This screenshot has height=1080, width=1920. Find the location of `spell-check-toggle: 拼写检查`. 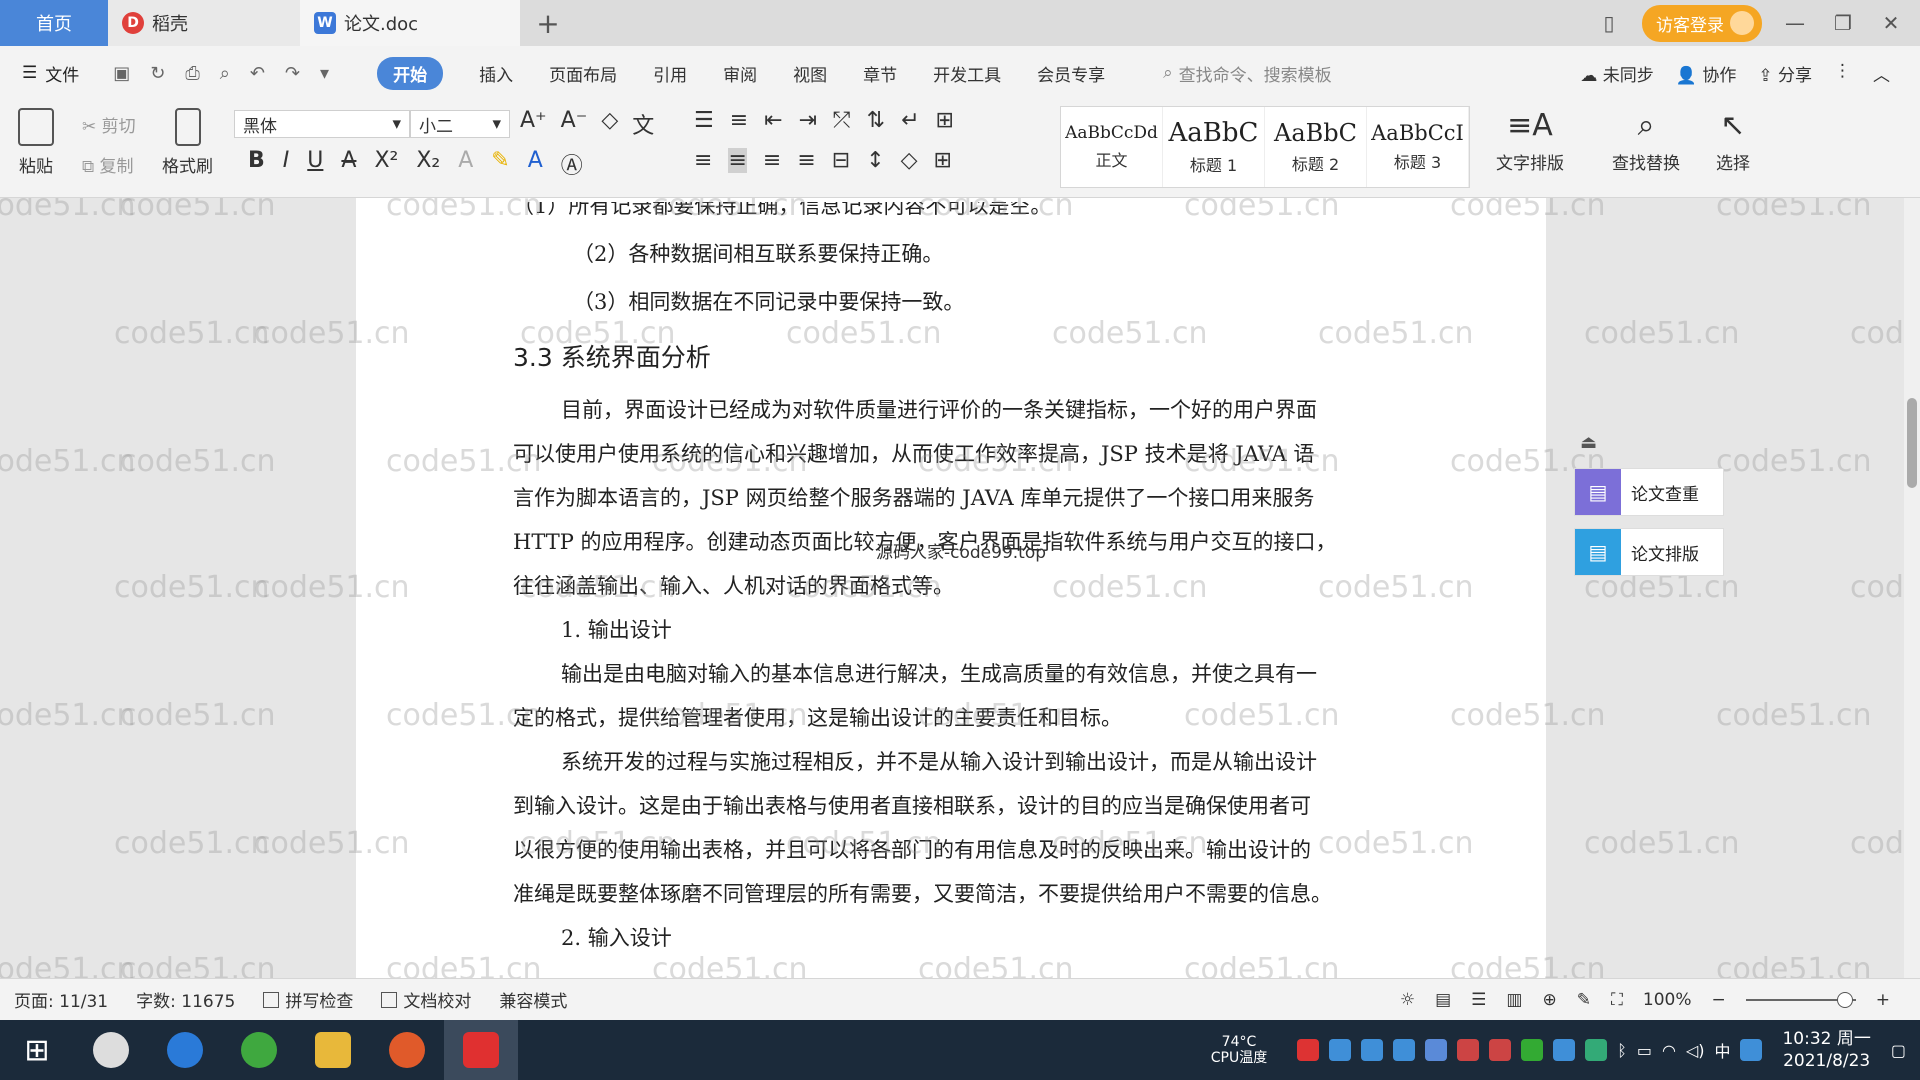

spell-check-toggle: 拼写检查 is located at coordinates (308, 999).